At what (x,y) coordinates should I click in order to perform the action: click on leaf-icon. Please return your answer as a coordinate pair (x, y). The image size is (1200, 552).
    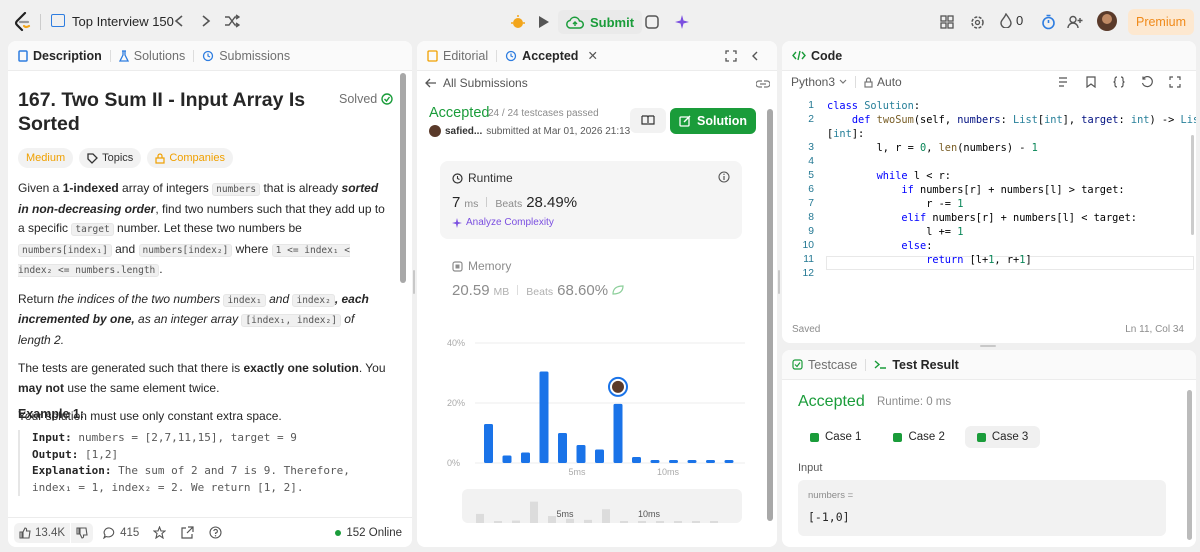
    Looking at the image, I should click on (618, 290).